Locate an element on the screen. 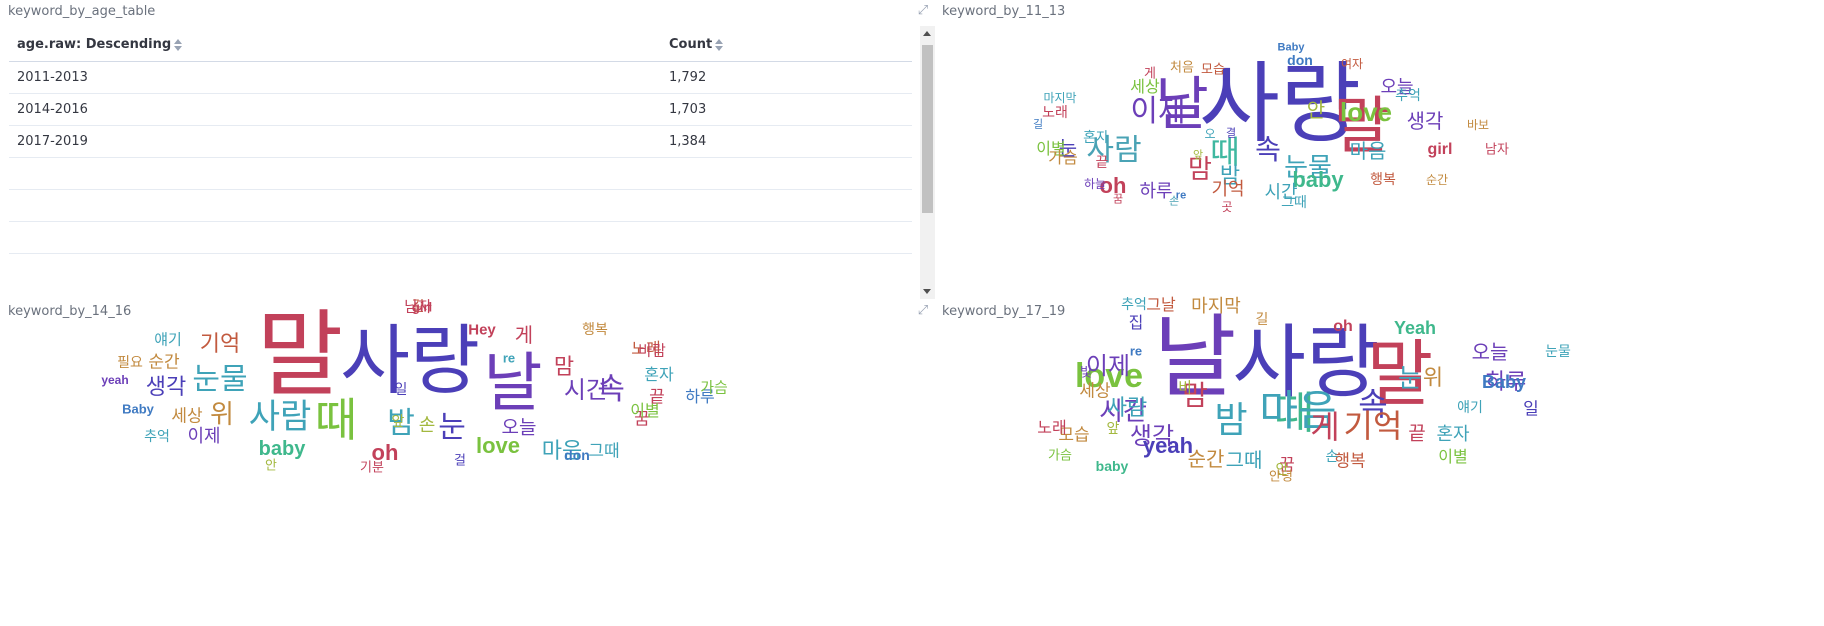 The image size is (1824, 626). cloud-word: 노래 is located at coordinates (1055, 113).